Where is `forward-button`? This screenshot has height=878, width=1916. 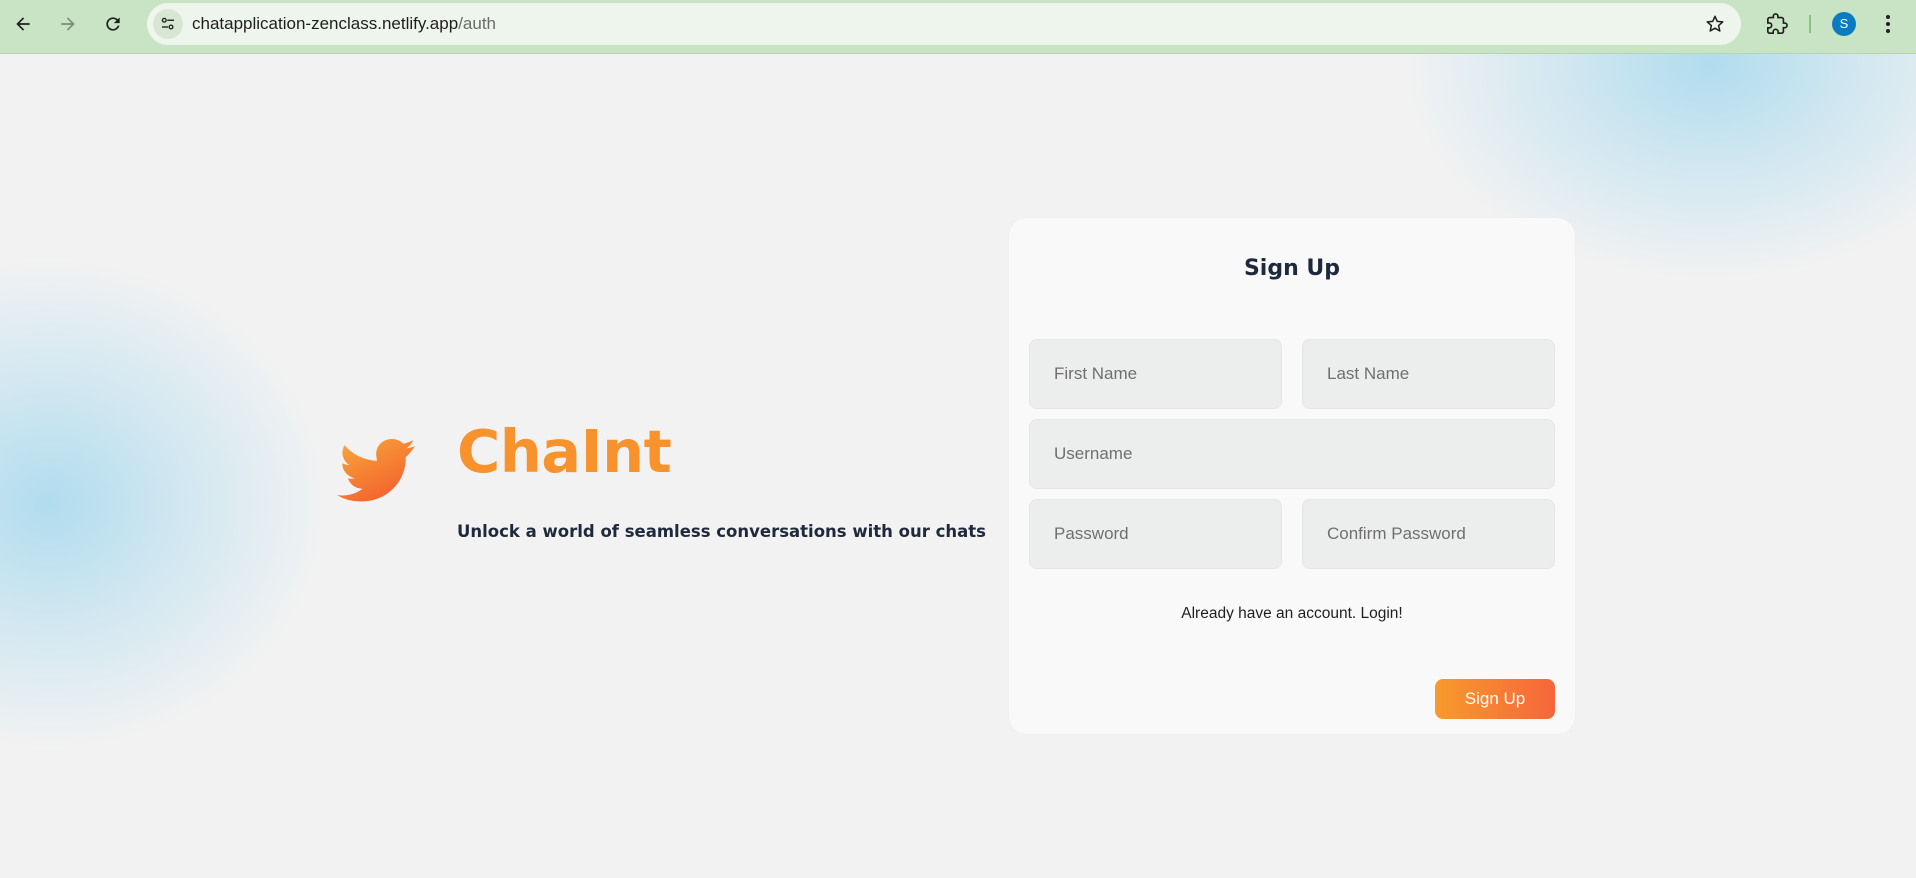
forward-button is located at coordinates (68, 24).